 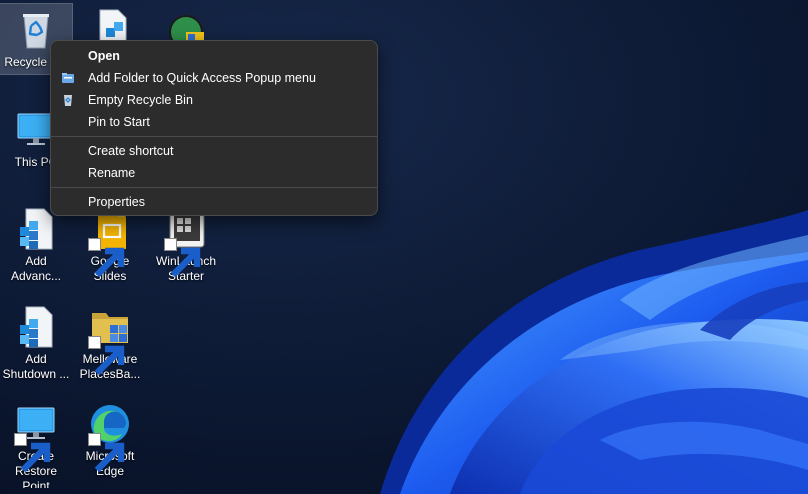 I want to click on menu-item-empty-recycle-bin: Empty Recycle Bin, so click(x=214, y=100).